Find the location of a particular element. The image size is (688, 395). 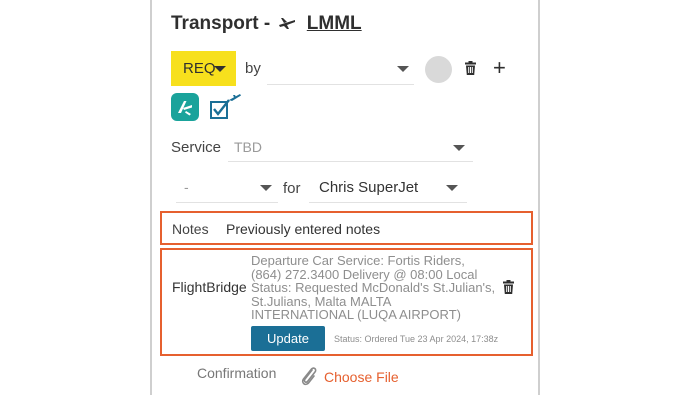

flightbridge-logo-icon is located at coordinates (185, 107).